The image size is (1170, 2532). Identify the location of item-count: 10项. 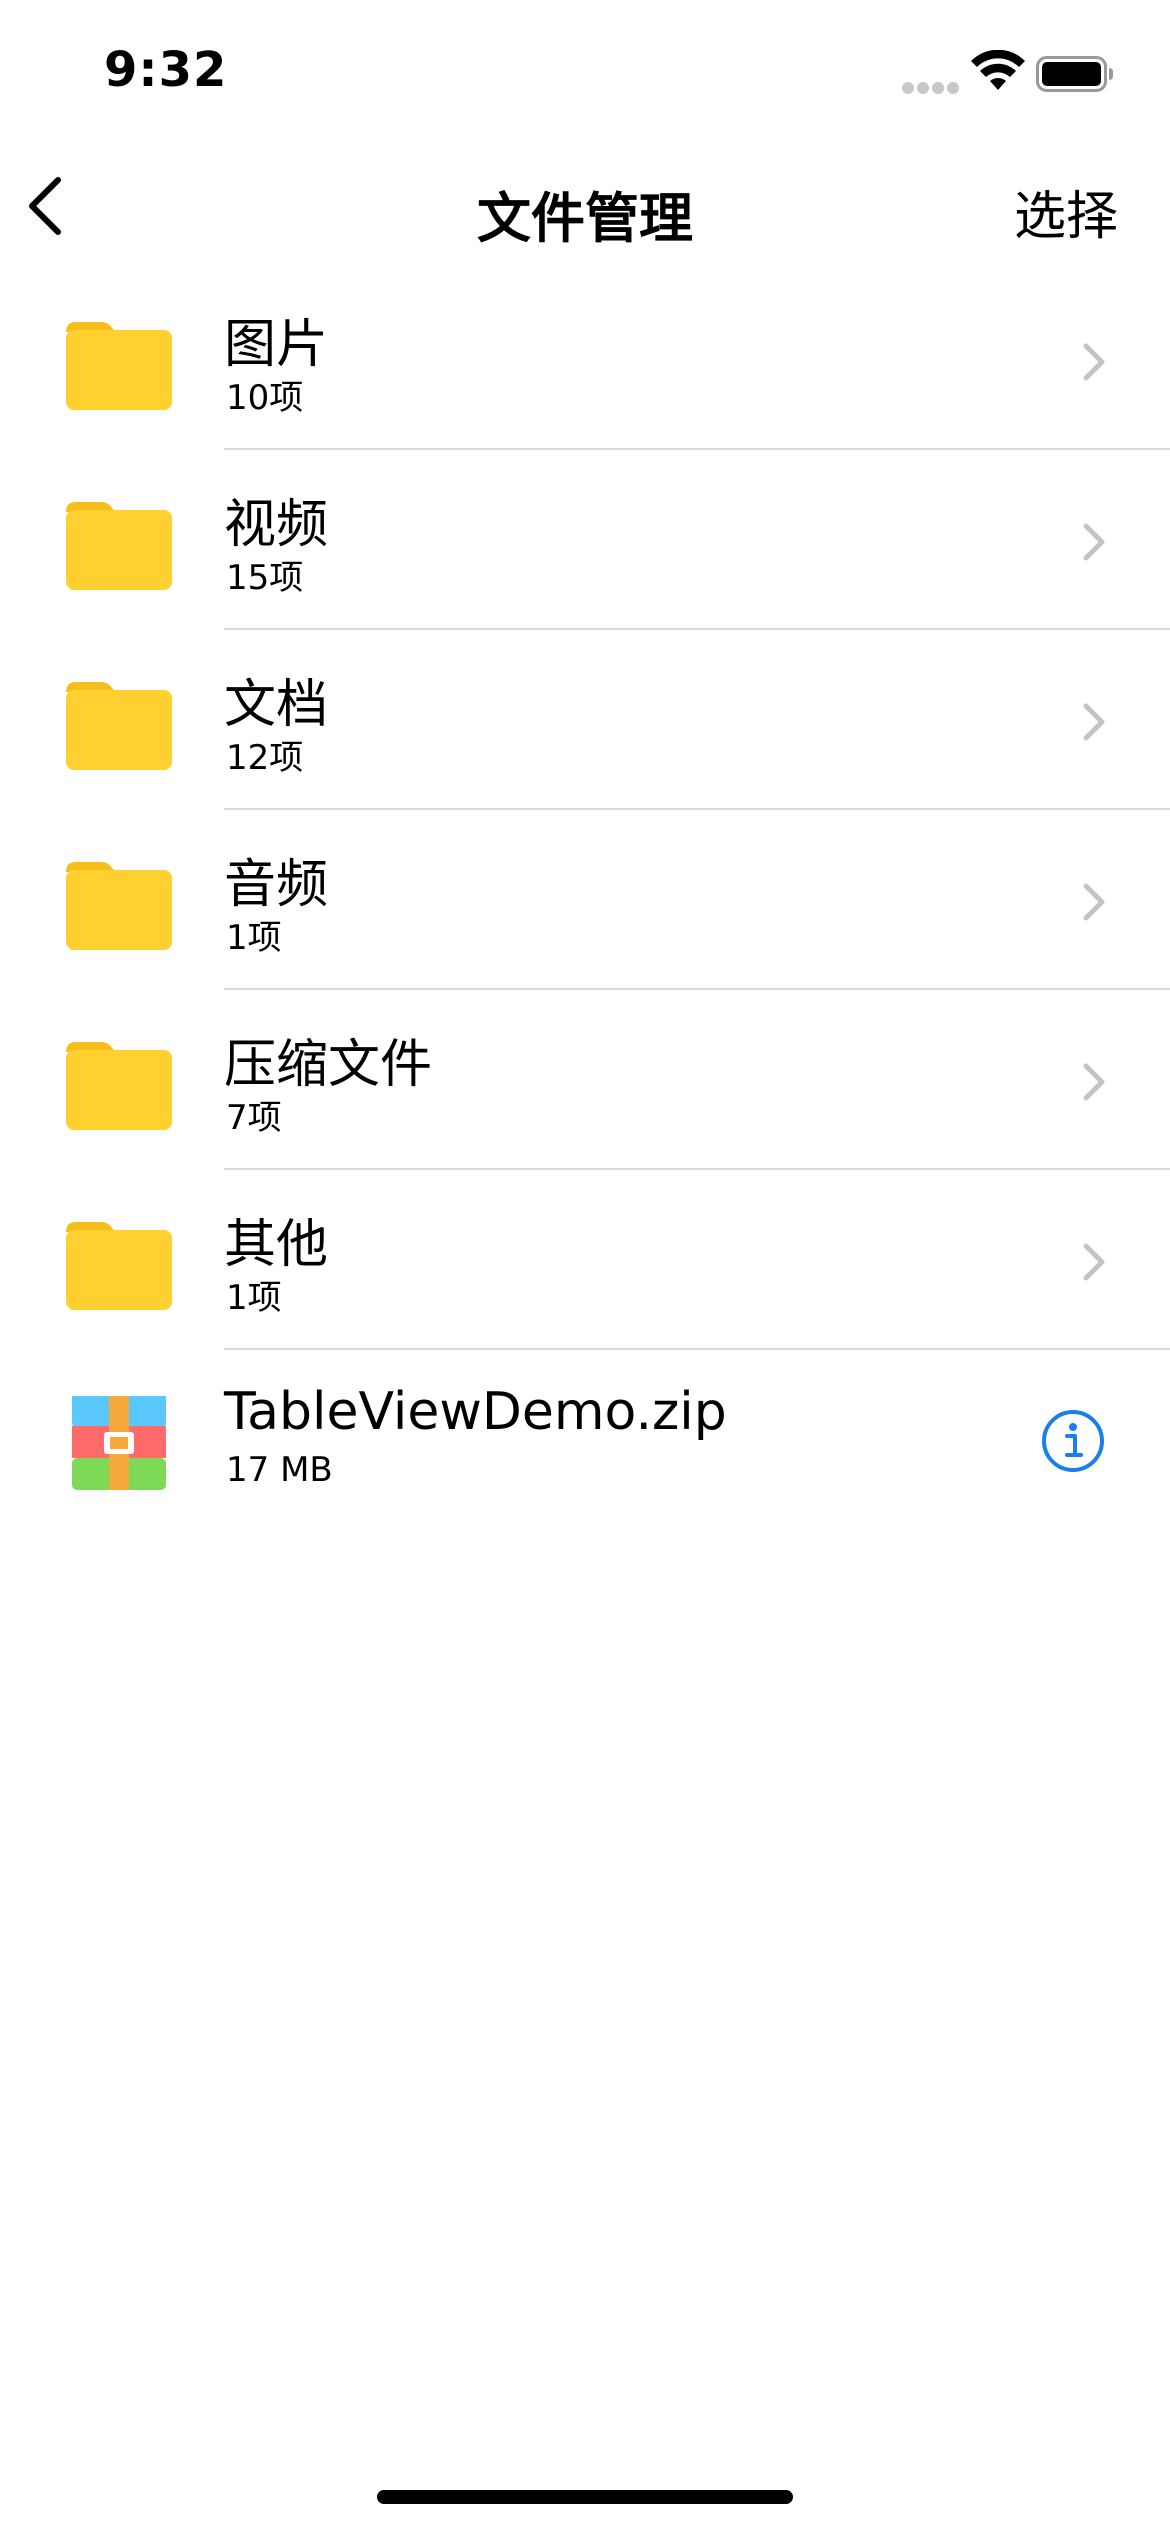
(265, 398).